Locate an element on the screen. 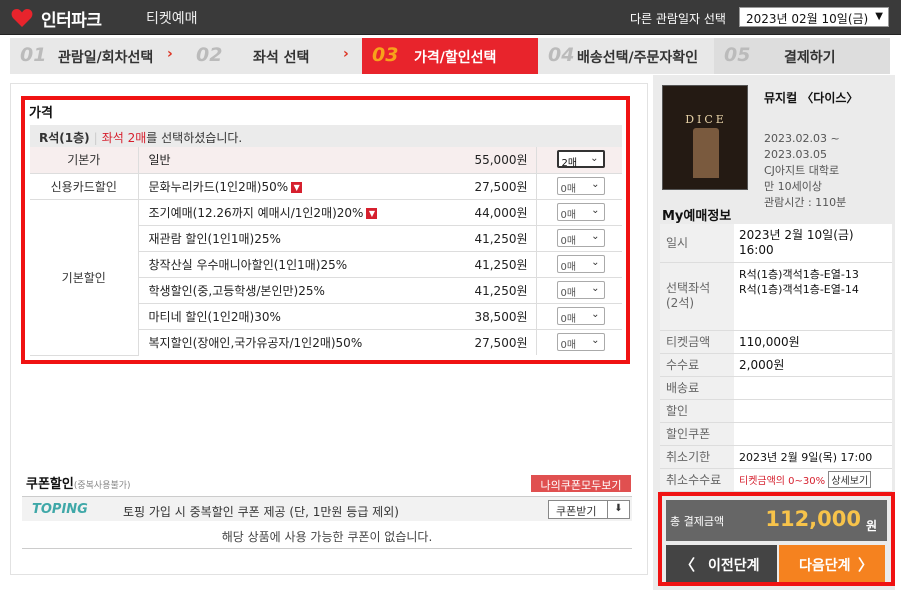  booking-date: 2023년 2월 10일(금) is located at coordinates (796, 234).